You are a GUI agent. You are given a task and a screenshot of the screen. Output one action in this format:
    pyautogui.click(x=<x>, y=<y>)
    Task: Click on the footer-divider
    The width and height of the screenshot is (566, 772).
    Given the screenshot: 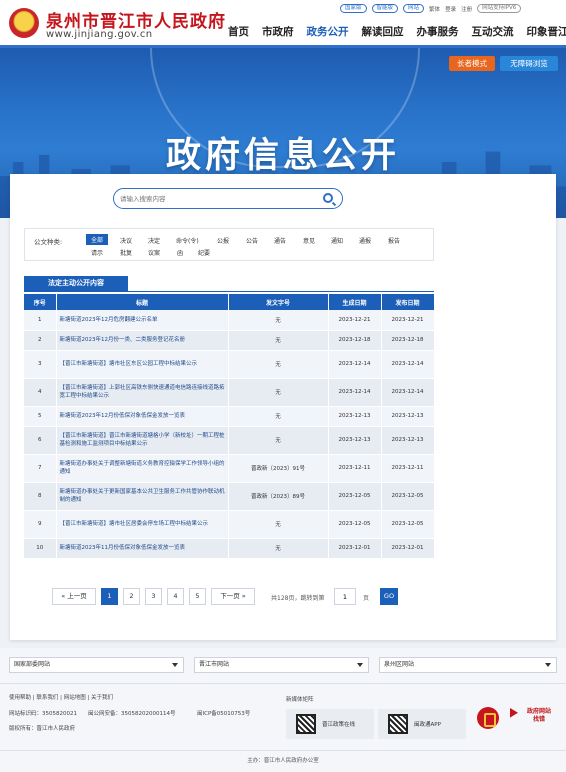 What is the action you would take?
    pyautogui.click(x=283, y=683)
    